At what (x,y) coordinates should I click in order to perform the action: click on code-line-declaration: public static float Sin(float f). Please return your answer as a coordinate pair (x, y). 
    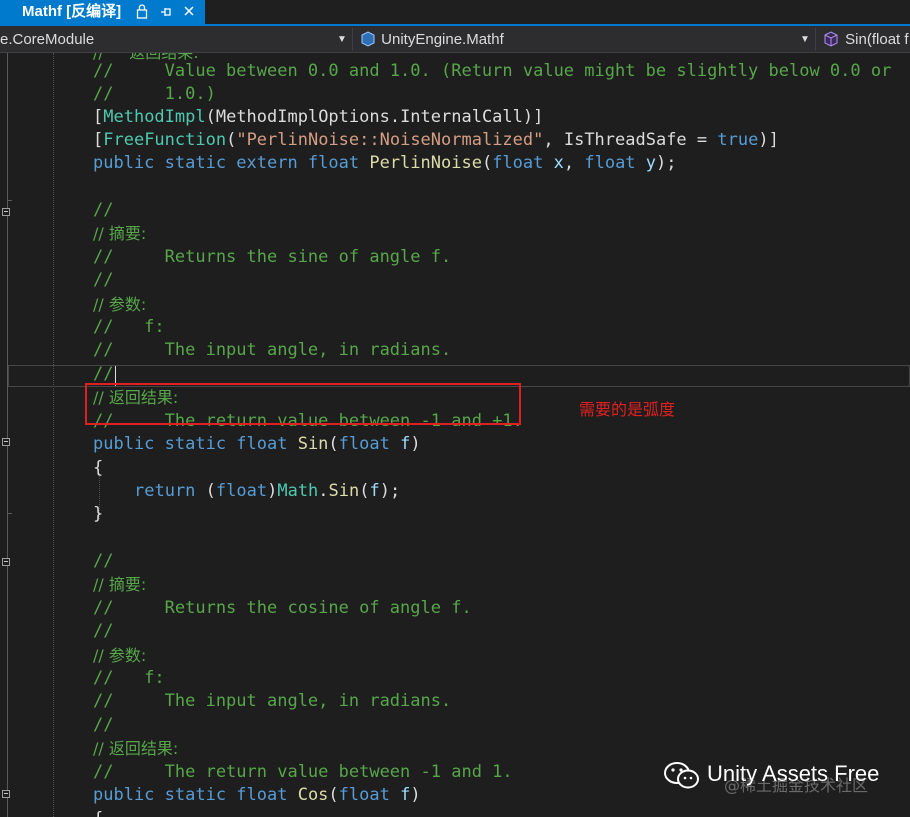
    Looking at the image, I should click on (257, 444).